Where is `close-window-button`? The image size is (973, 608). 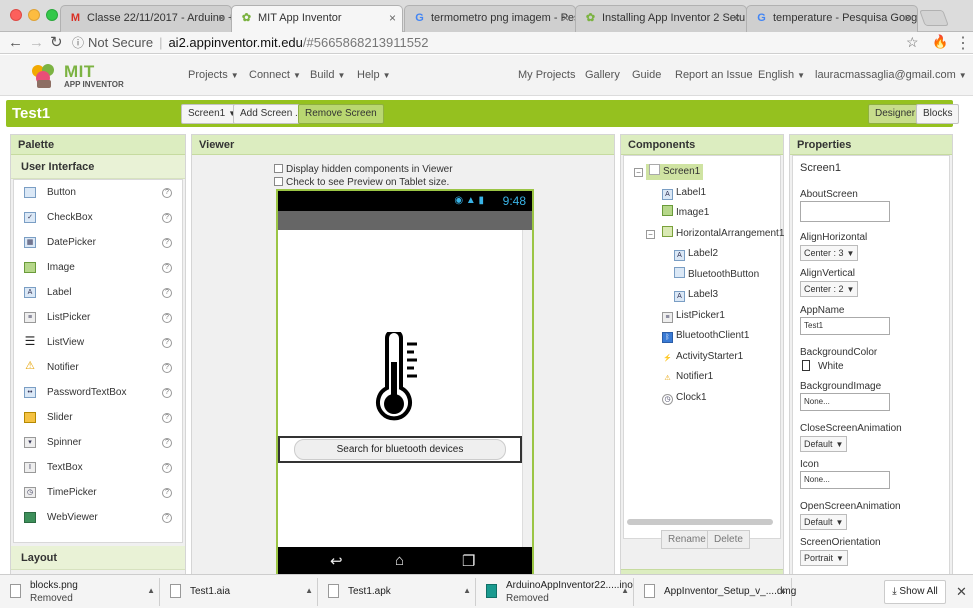
close-window-button is located at coordinates (16, 15).